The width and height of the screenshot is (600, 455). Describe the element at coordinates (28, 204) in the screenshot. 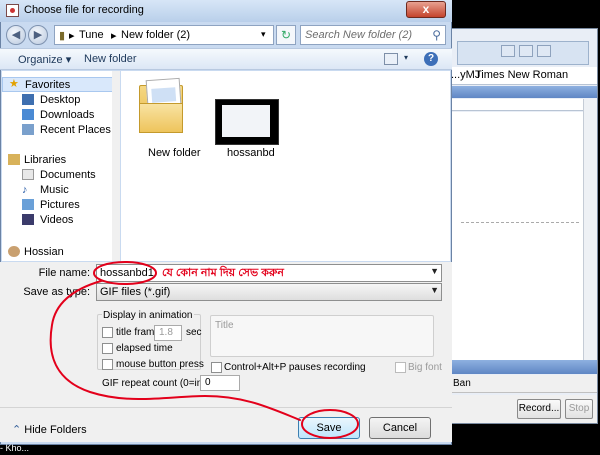

I see `pictures-icon` at that location.